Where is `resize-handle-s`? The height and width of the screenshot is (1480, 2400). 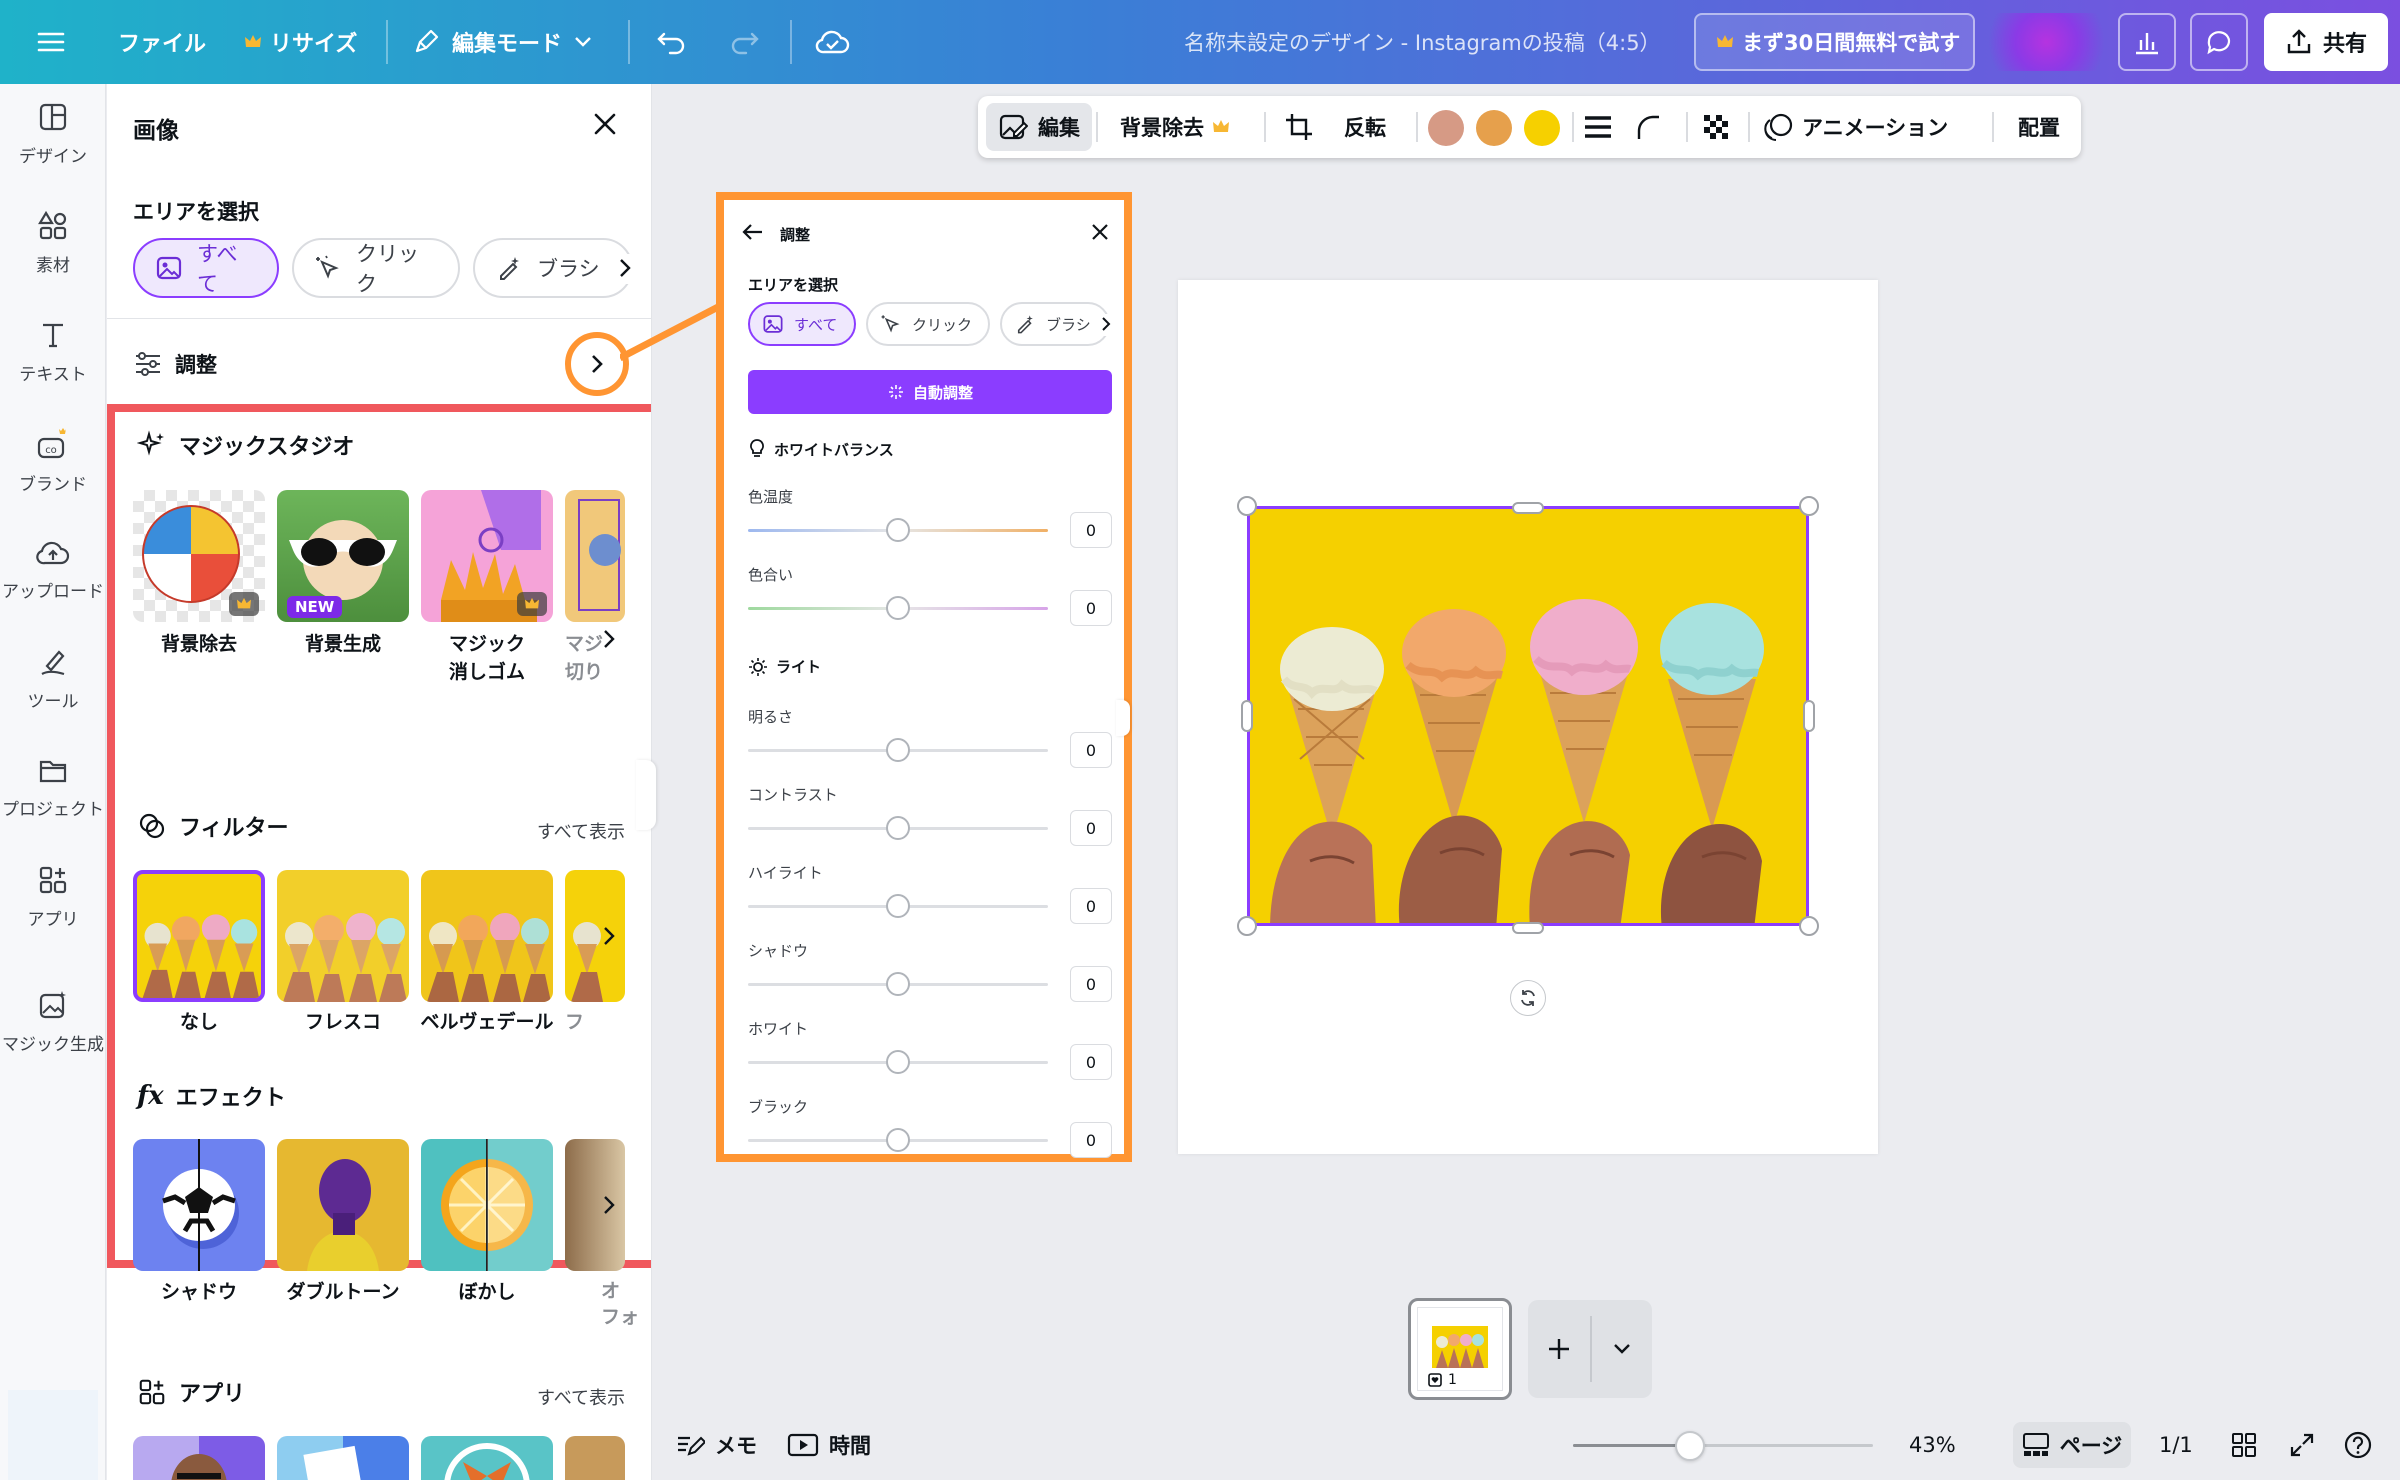
resize-handle-s is located at coordinates (1528, 928).